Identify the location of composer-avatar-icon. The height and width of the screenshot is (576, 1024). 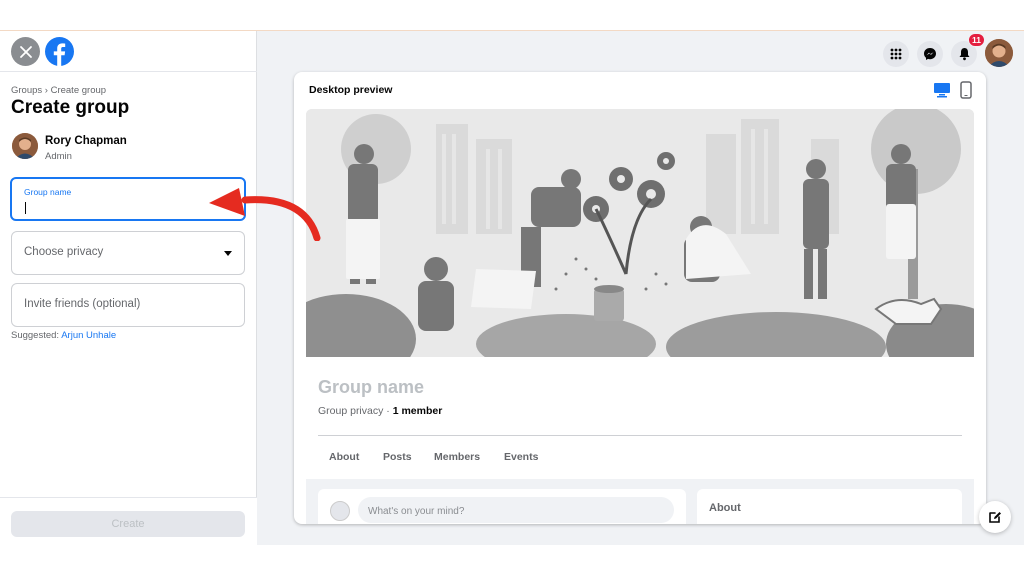
(340, 511).